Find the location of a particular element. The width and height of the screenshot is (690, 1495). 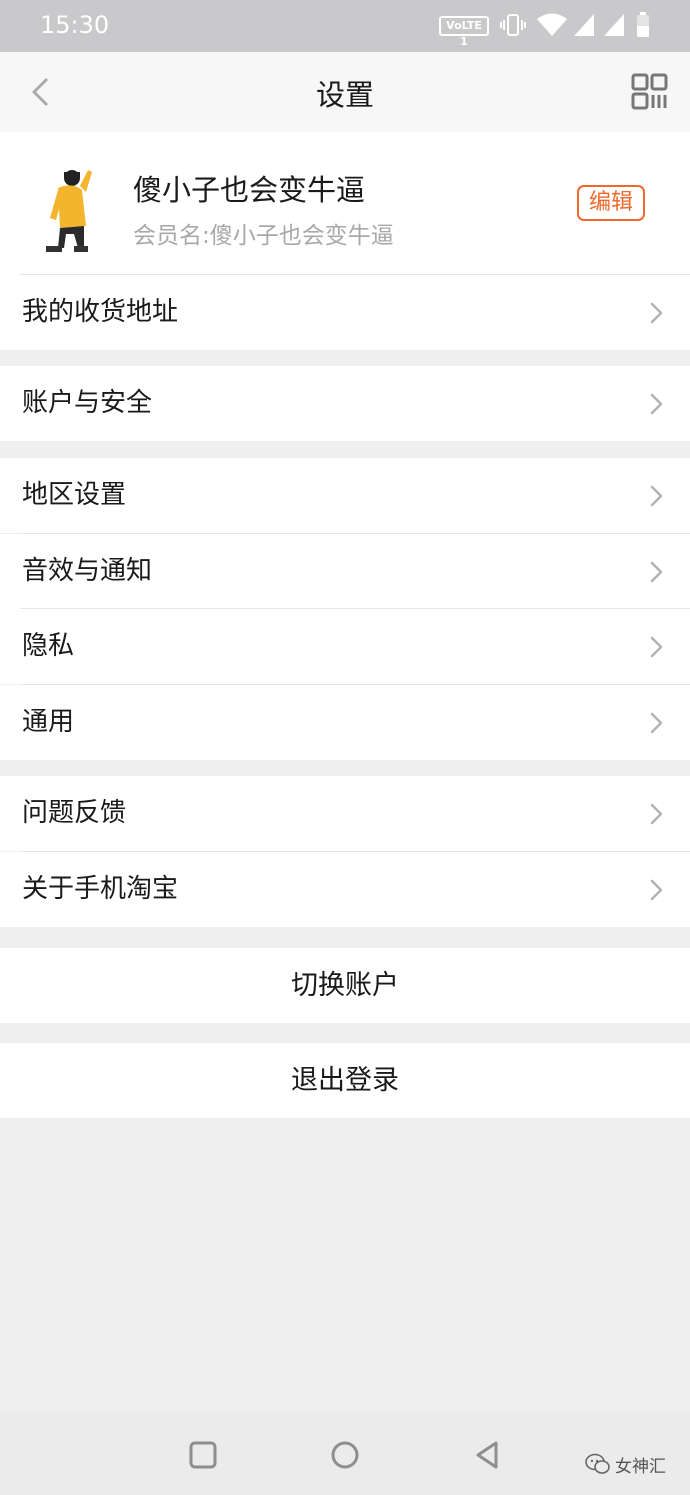

qr-code-icon is located at coordinates (650, 92).